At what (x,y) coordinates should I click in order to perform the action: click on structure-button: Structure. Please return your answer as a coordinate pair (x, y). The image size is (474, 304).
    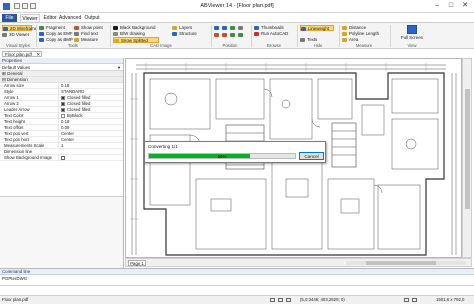
    Looking at the image, I should click on (190, 34).